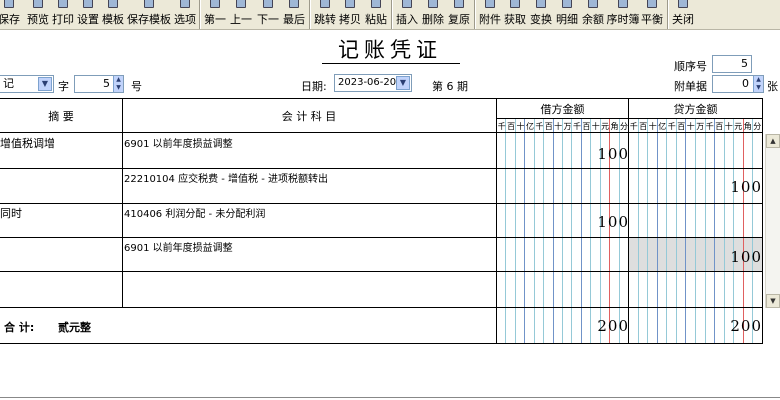 This screenshot has height=400, width=780. I want to click on vertical-scrollbar: ▲ ▼, so click(772, 221).